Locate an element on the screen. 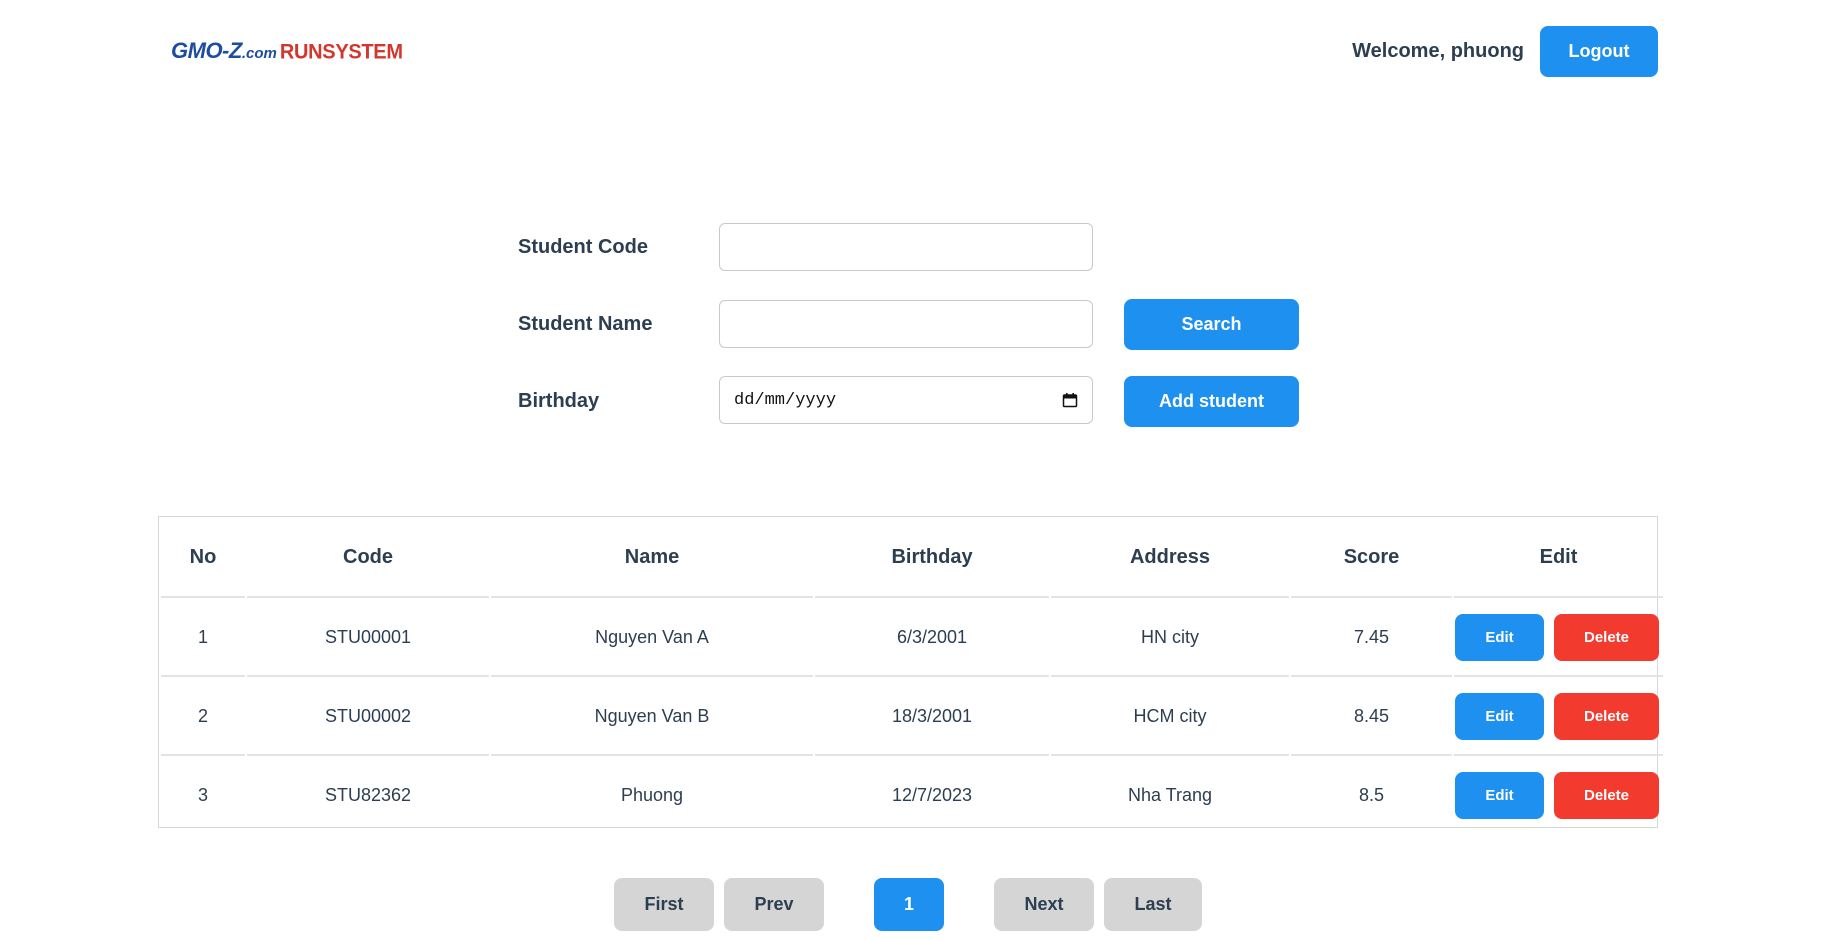  cell-name: Phuong is located at coordinates (652, 795).